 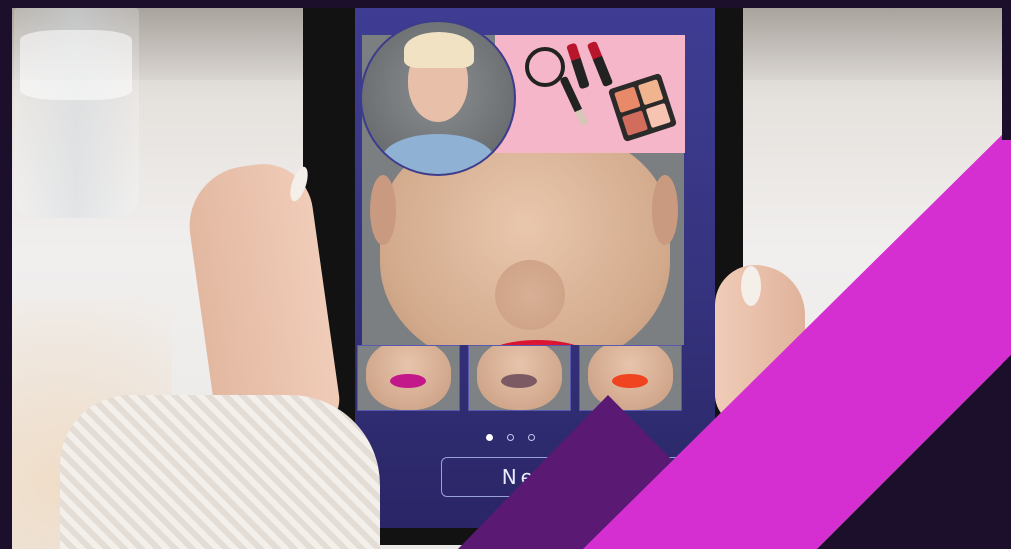 What do you see at coordinates (6, 274) in the screenshot?
I see `left-frame` at bounding box center [6, 274].